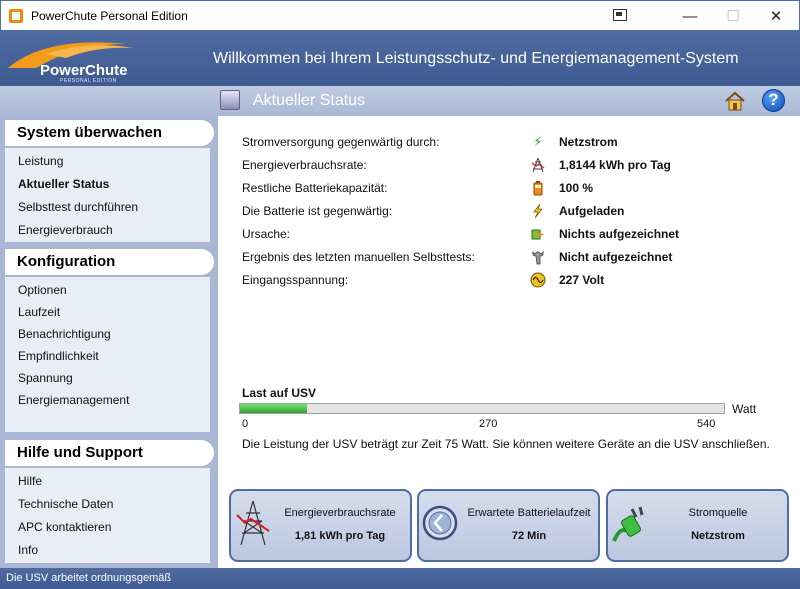  Describe the element at coordinates (718, 513) in the screenshot. I see `card-label: Stromquelle` at that location.